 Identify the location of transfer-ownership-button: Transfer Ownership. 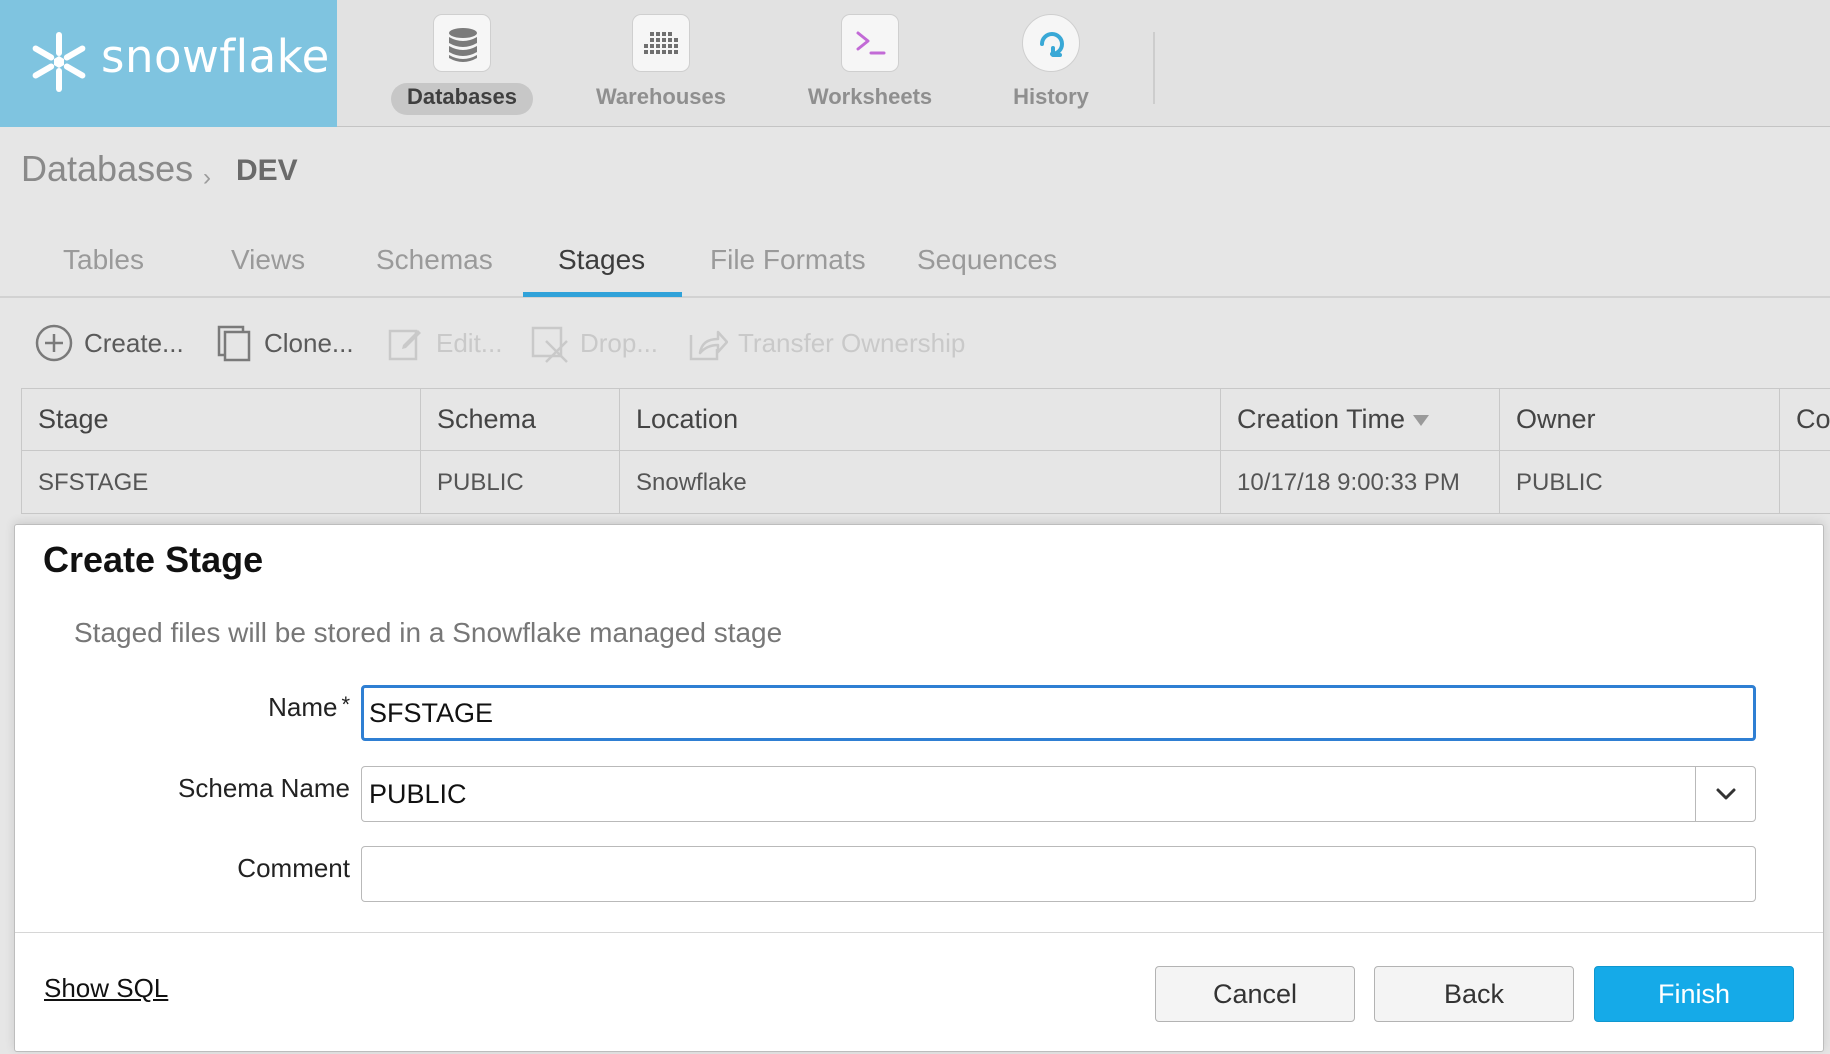
(826, 343).